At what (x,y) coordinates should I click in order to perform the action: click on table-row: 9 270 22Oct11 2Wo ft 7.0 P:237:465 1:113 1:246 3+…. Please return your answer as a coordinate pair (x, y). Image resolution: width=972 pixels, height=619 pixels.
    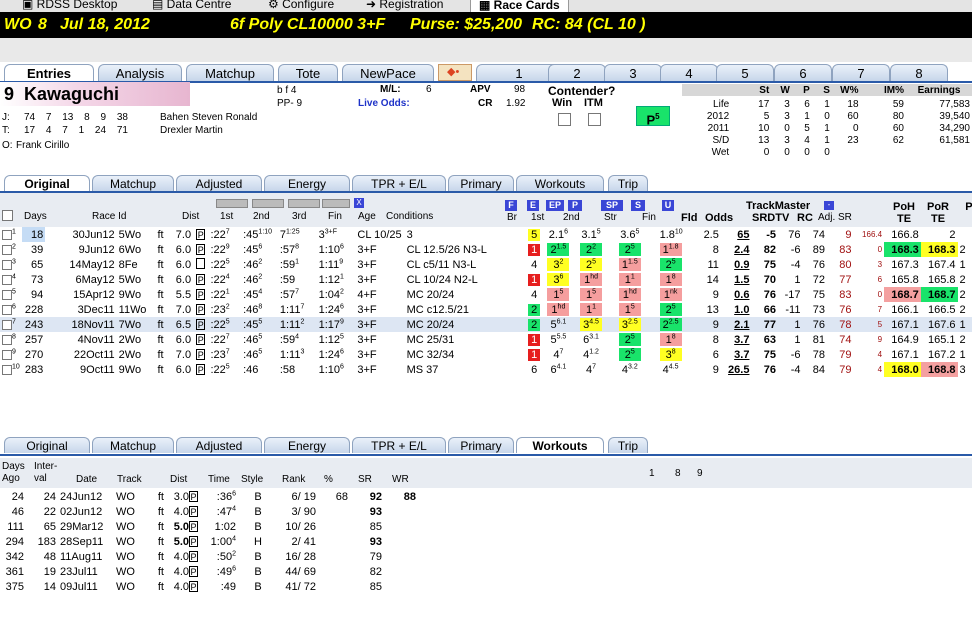
    Looking at the image, I should click on (486, 354).